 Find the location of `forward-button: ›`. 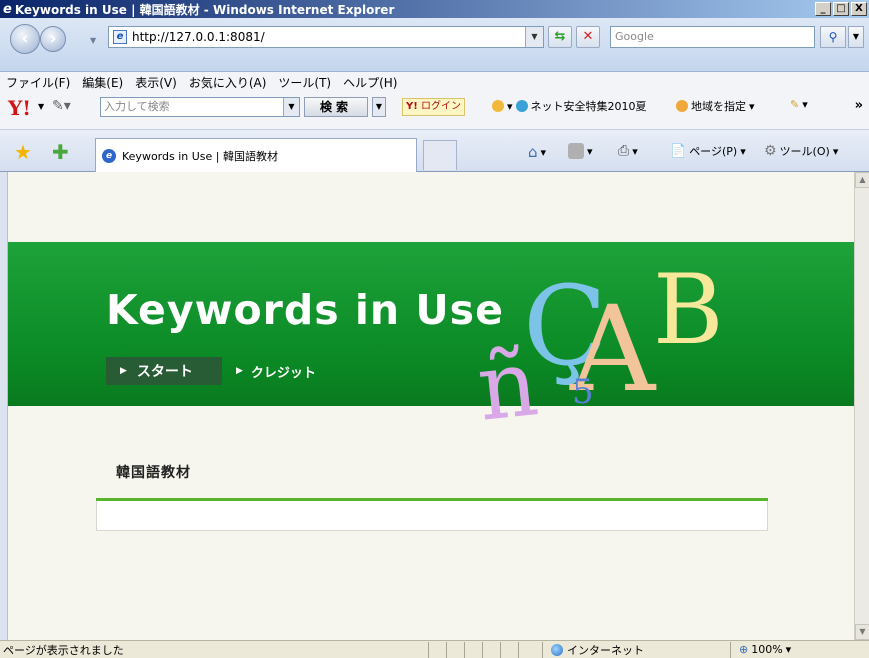

forward-button: › is located at coordinates (53, 39).